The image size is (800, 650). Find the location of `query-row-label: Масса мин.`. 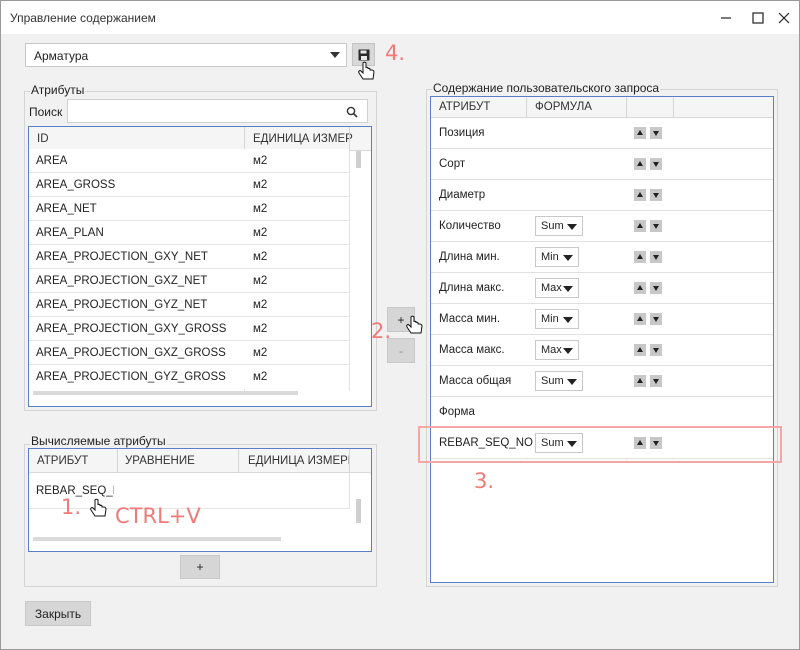

query-row-label: Масса мин. is located at coordinates (470, 319).